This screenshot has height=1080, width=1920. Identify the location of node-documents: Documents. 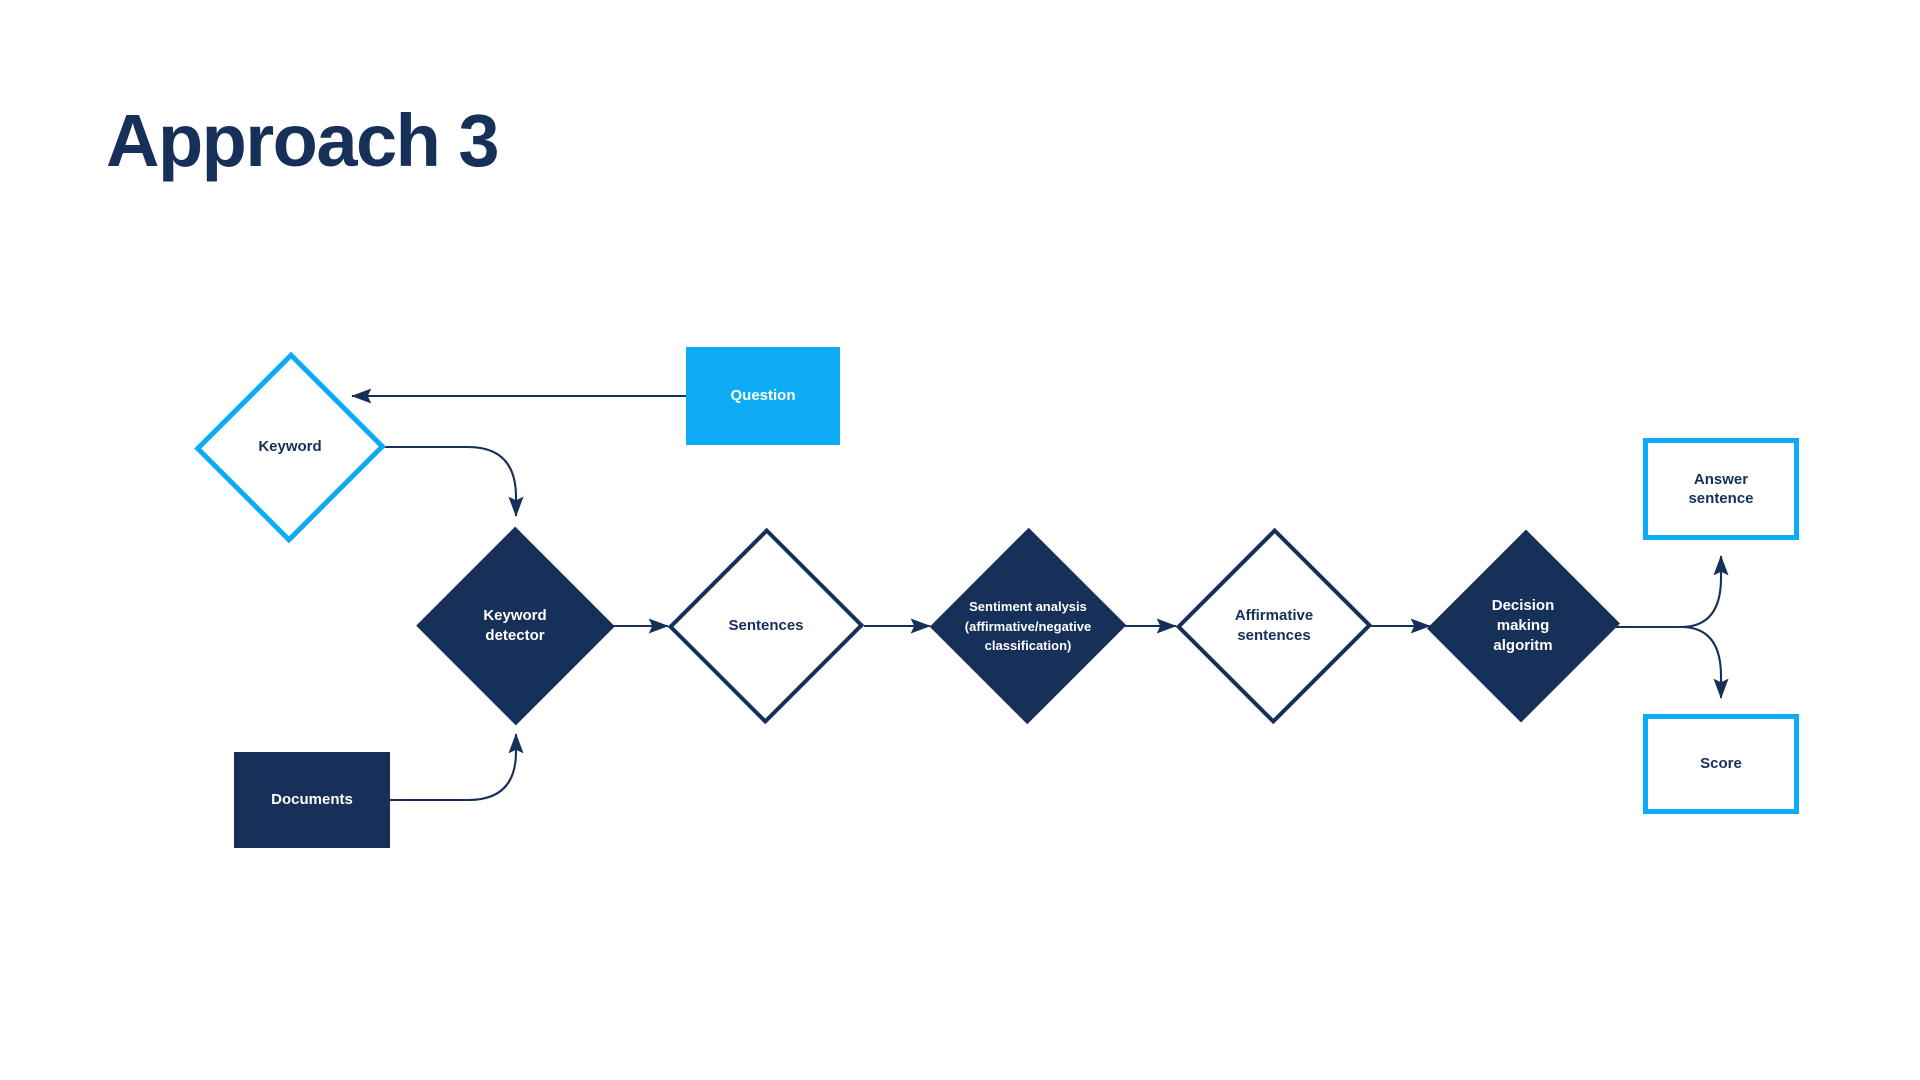
(312, 800).